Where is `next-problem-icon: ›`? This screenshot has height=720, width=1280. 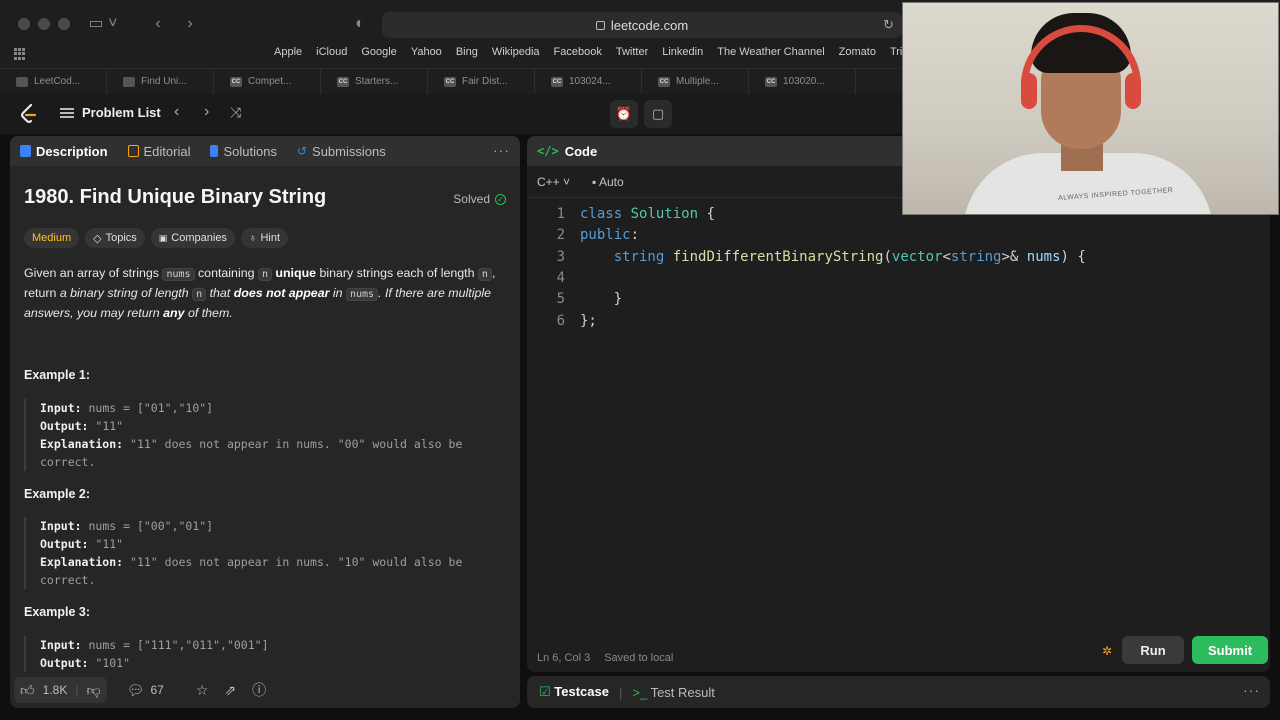
next-problem-icon: › is located at coordinates (206, 112).